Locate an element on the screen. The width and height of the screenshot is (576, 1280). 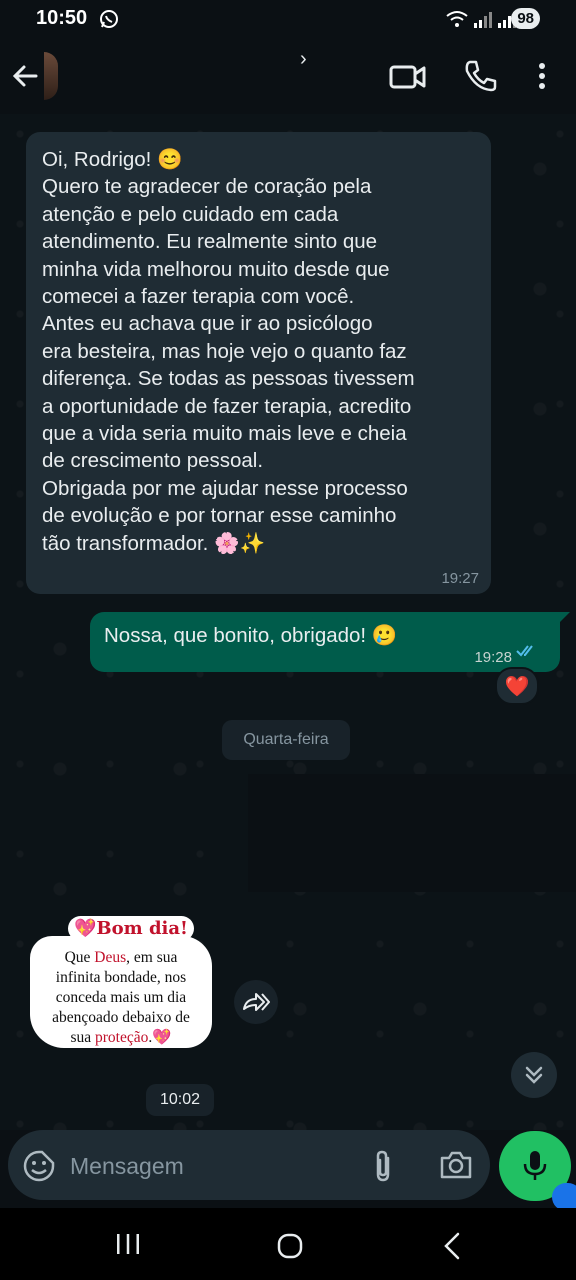
sticker-text-line: abençoado debaixo de is located at coordinates (121, 1017).